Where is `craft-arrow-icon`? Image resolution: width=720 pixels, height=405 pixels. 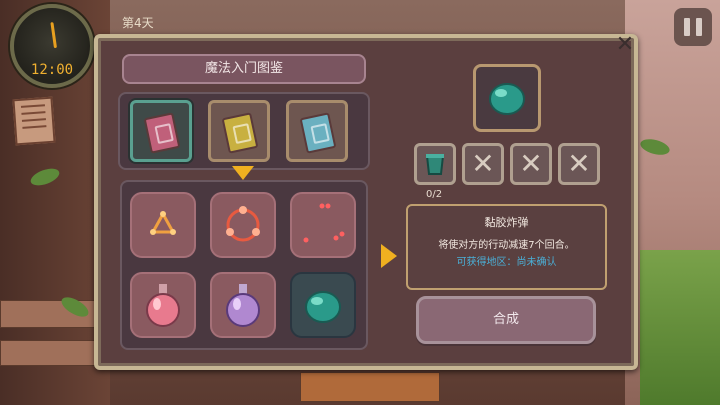
craft-arrow-icon is located at coordinates (389, 256).